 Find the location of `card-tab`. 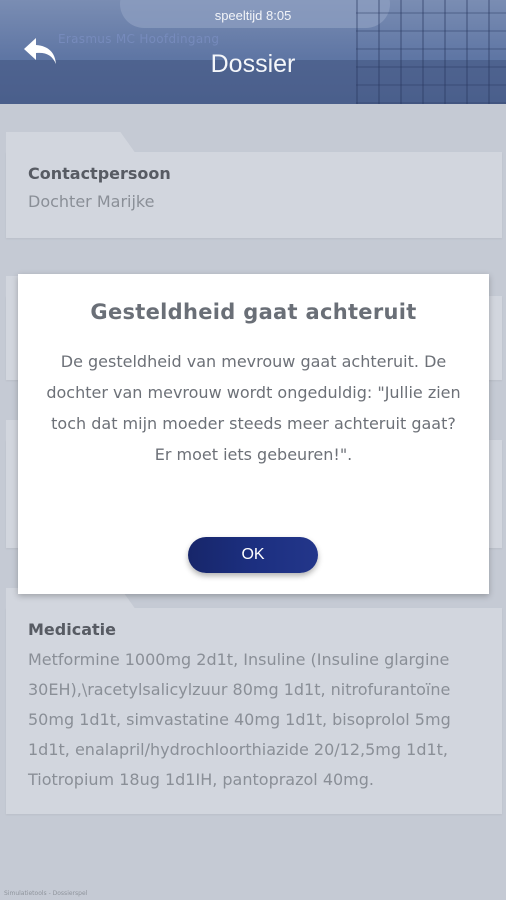

card-tab is located at coordinates (71, 143).